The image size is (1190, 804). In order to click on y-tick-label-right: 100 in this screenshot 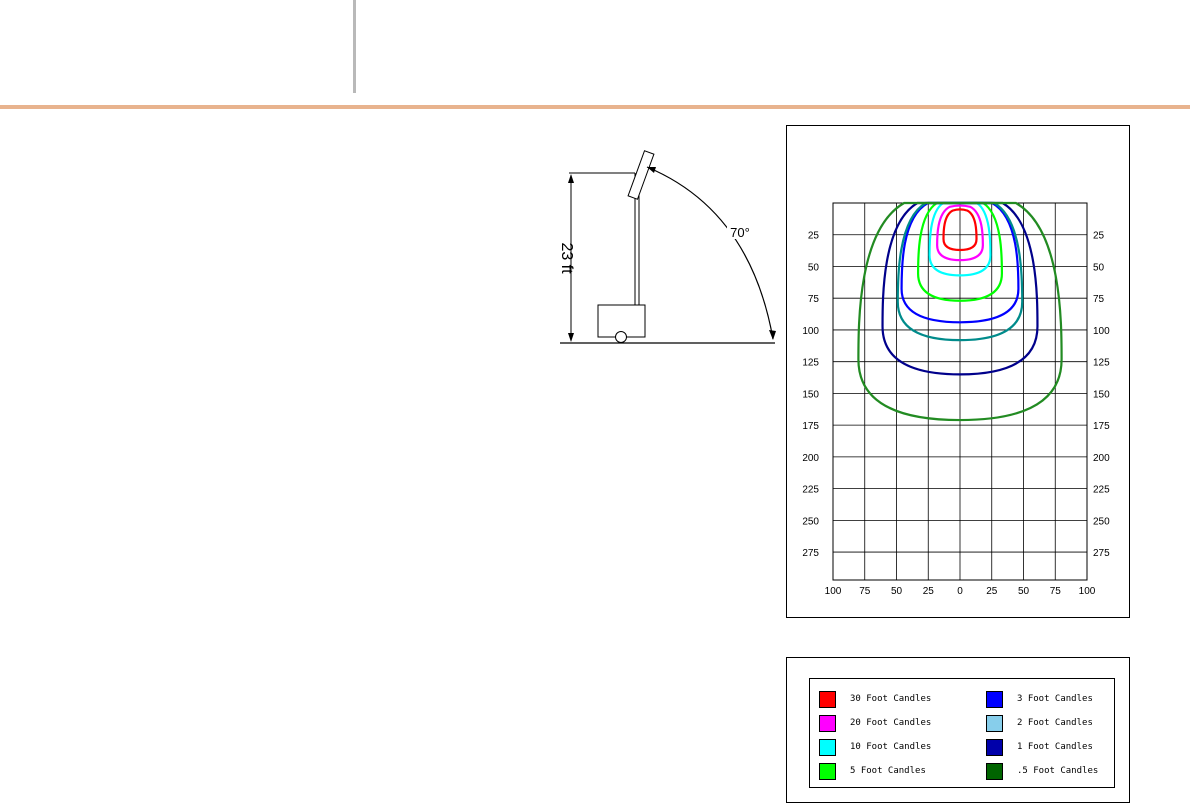, I will do `click(1101, 331)`.